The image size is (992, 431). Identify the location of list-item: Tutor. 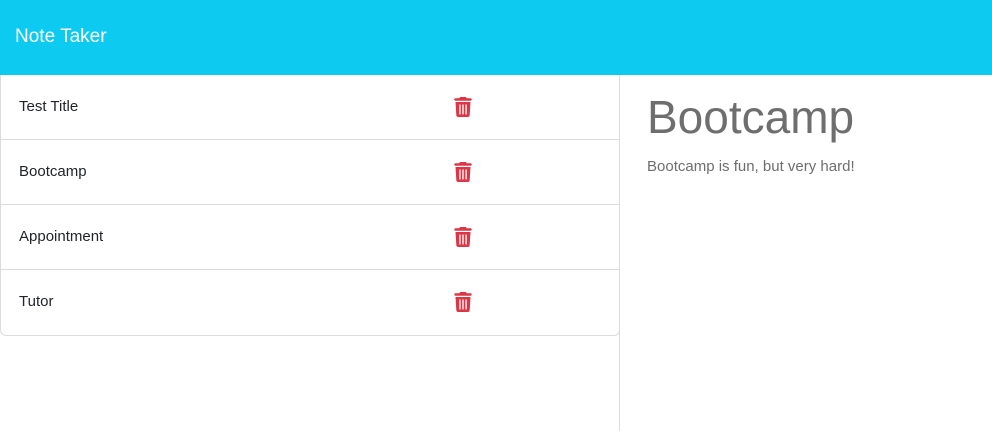
(310, 302).